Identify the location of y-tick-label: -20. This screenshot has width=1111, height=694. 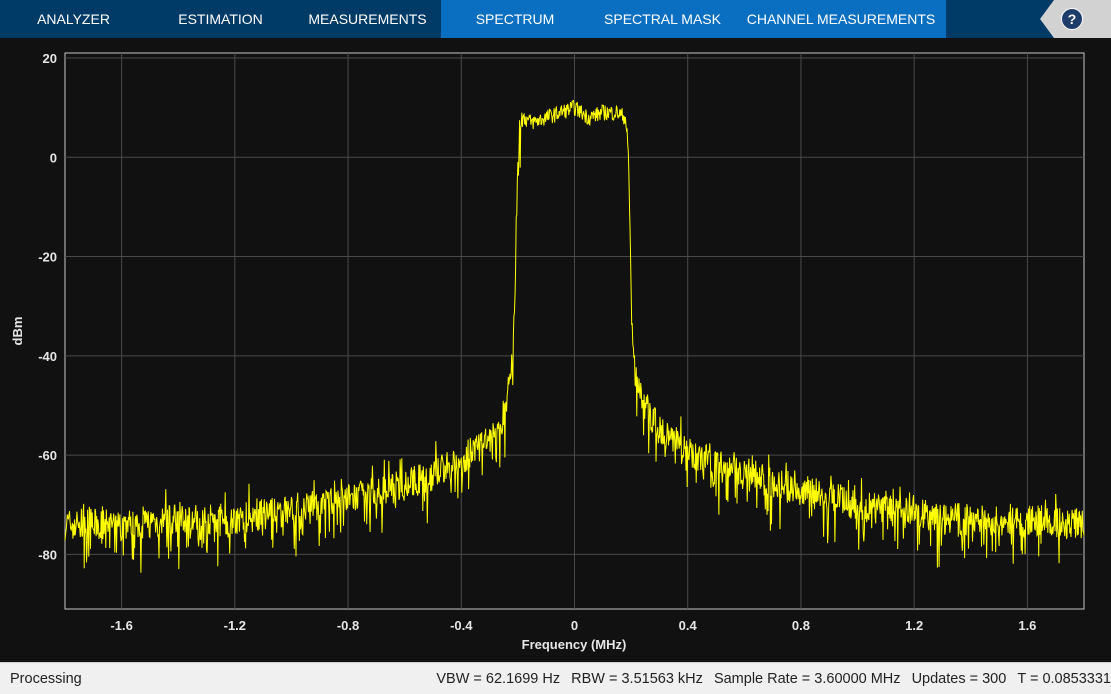
(47, 257).